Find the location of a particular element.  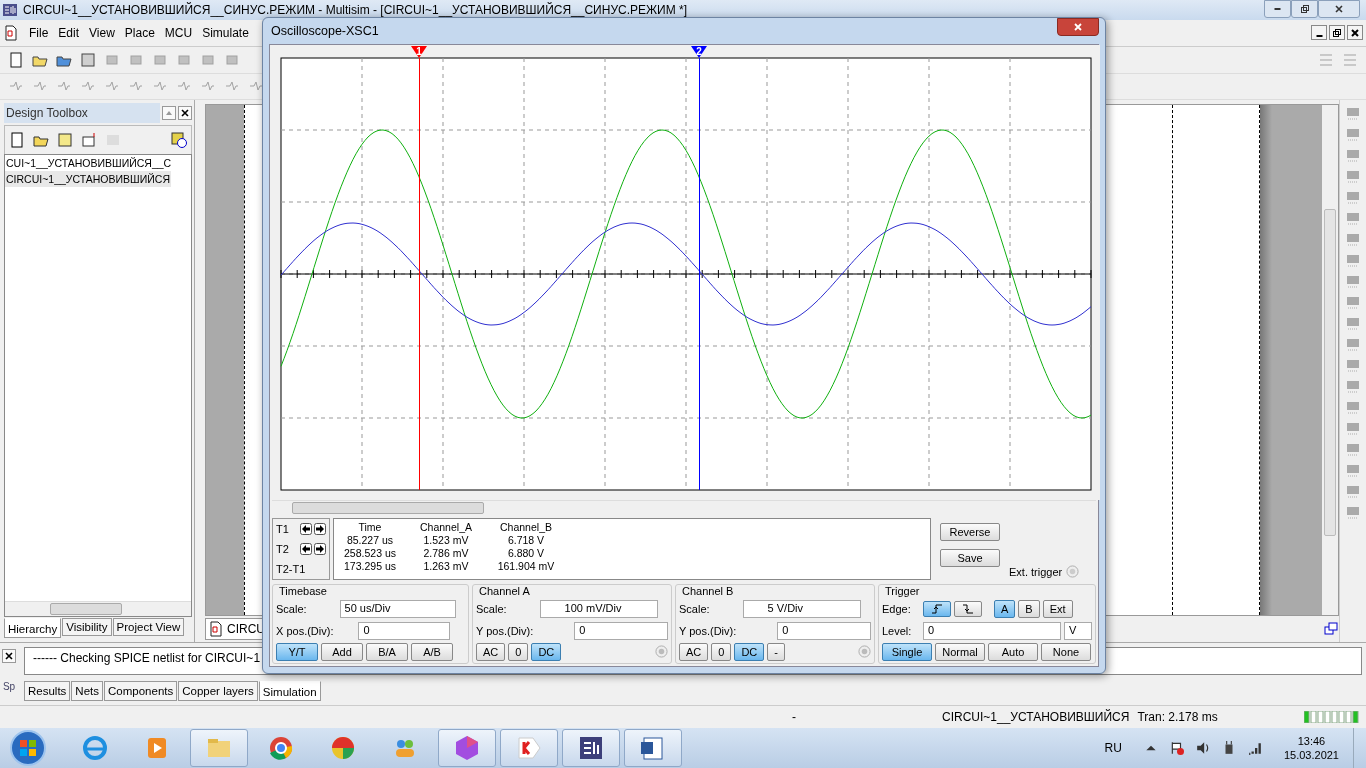

panel-tab: Nets is located at coordinates (87, 690).